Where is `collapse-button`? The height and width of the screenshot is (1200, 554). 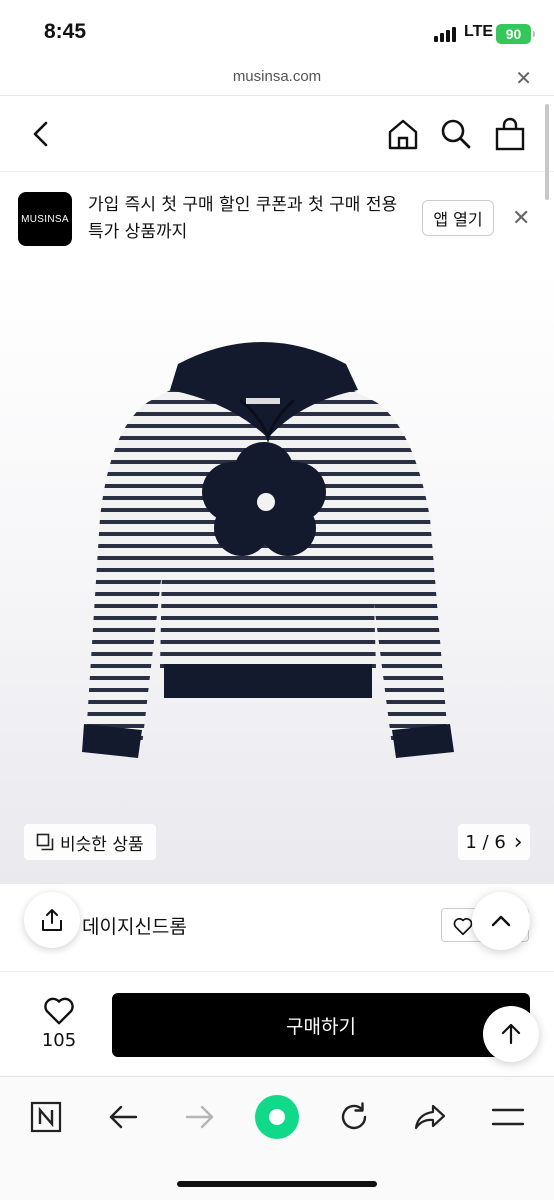
collapse-button is located at coordinates (501, 921).